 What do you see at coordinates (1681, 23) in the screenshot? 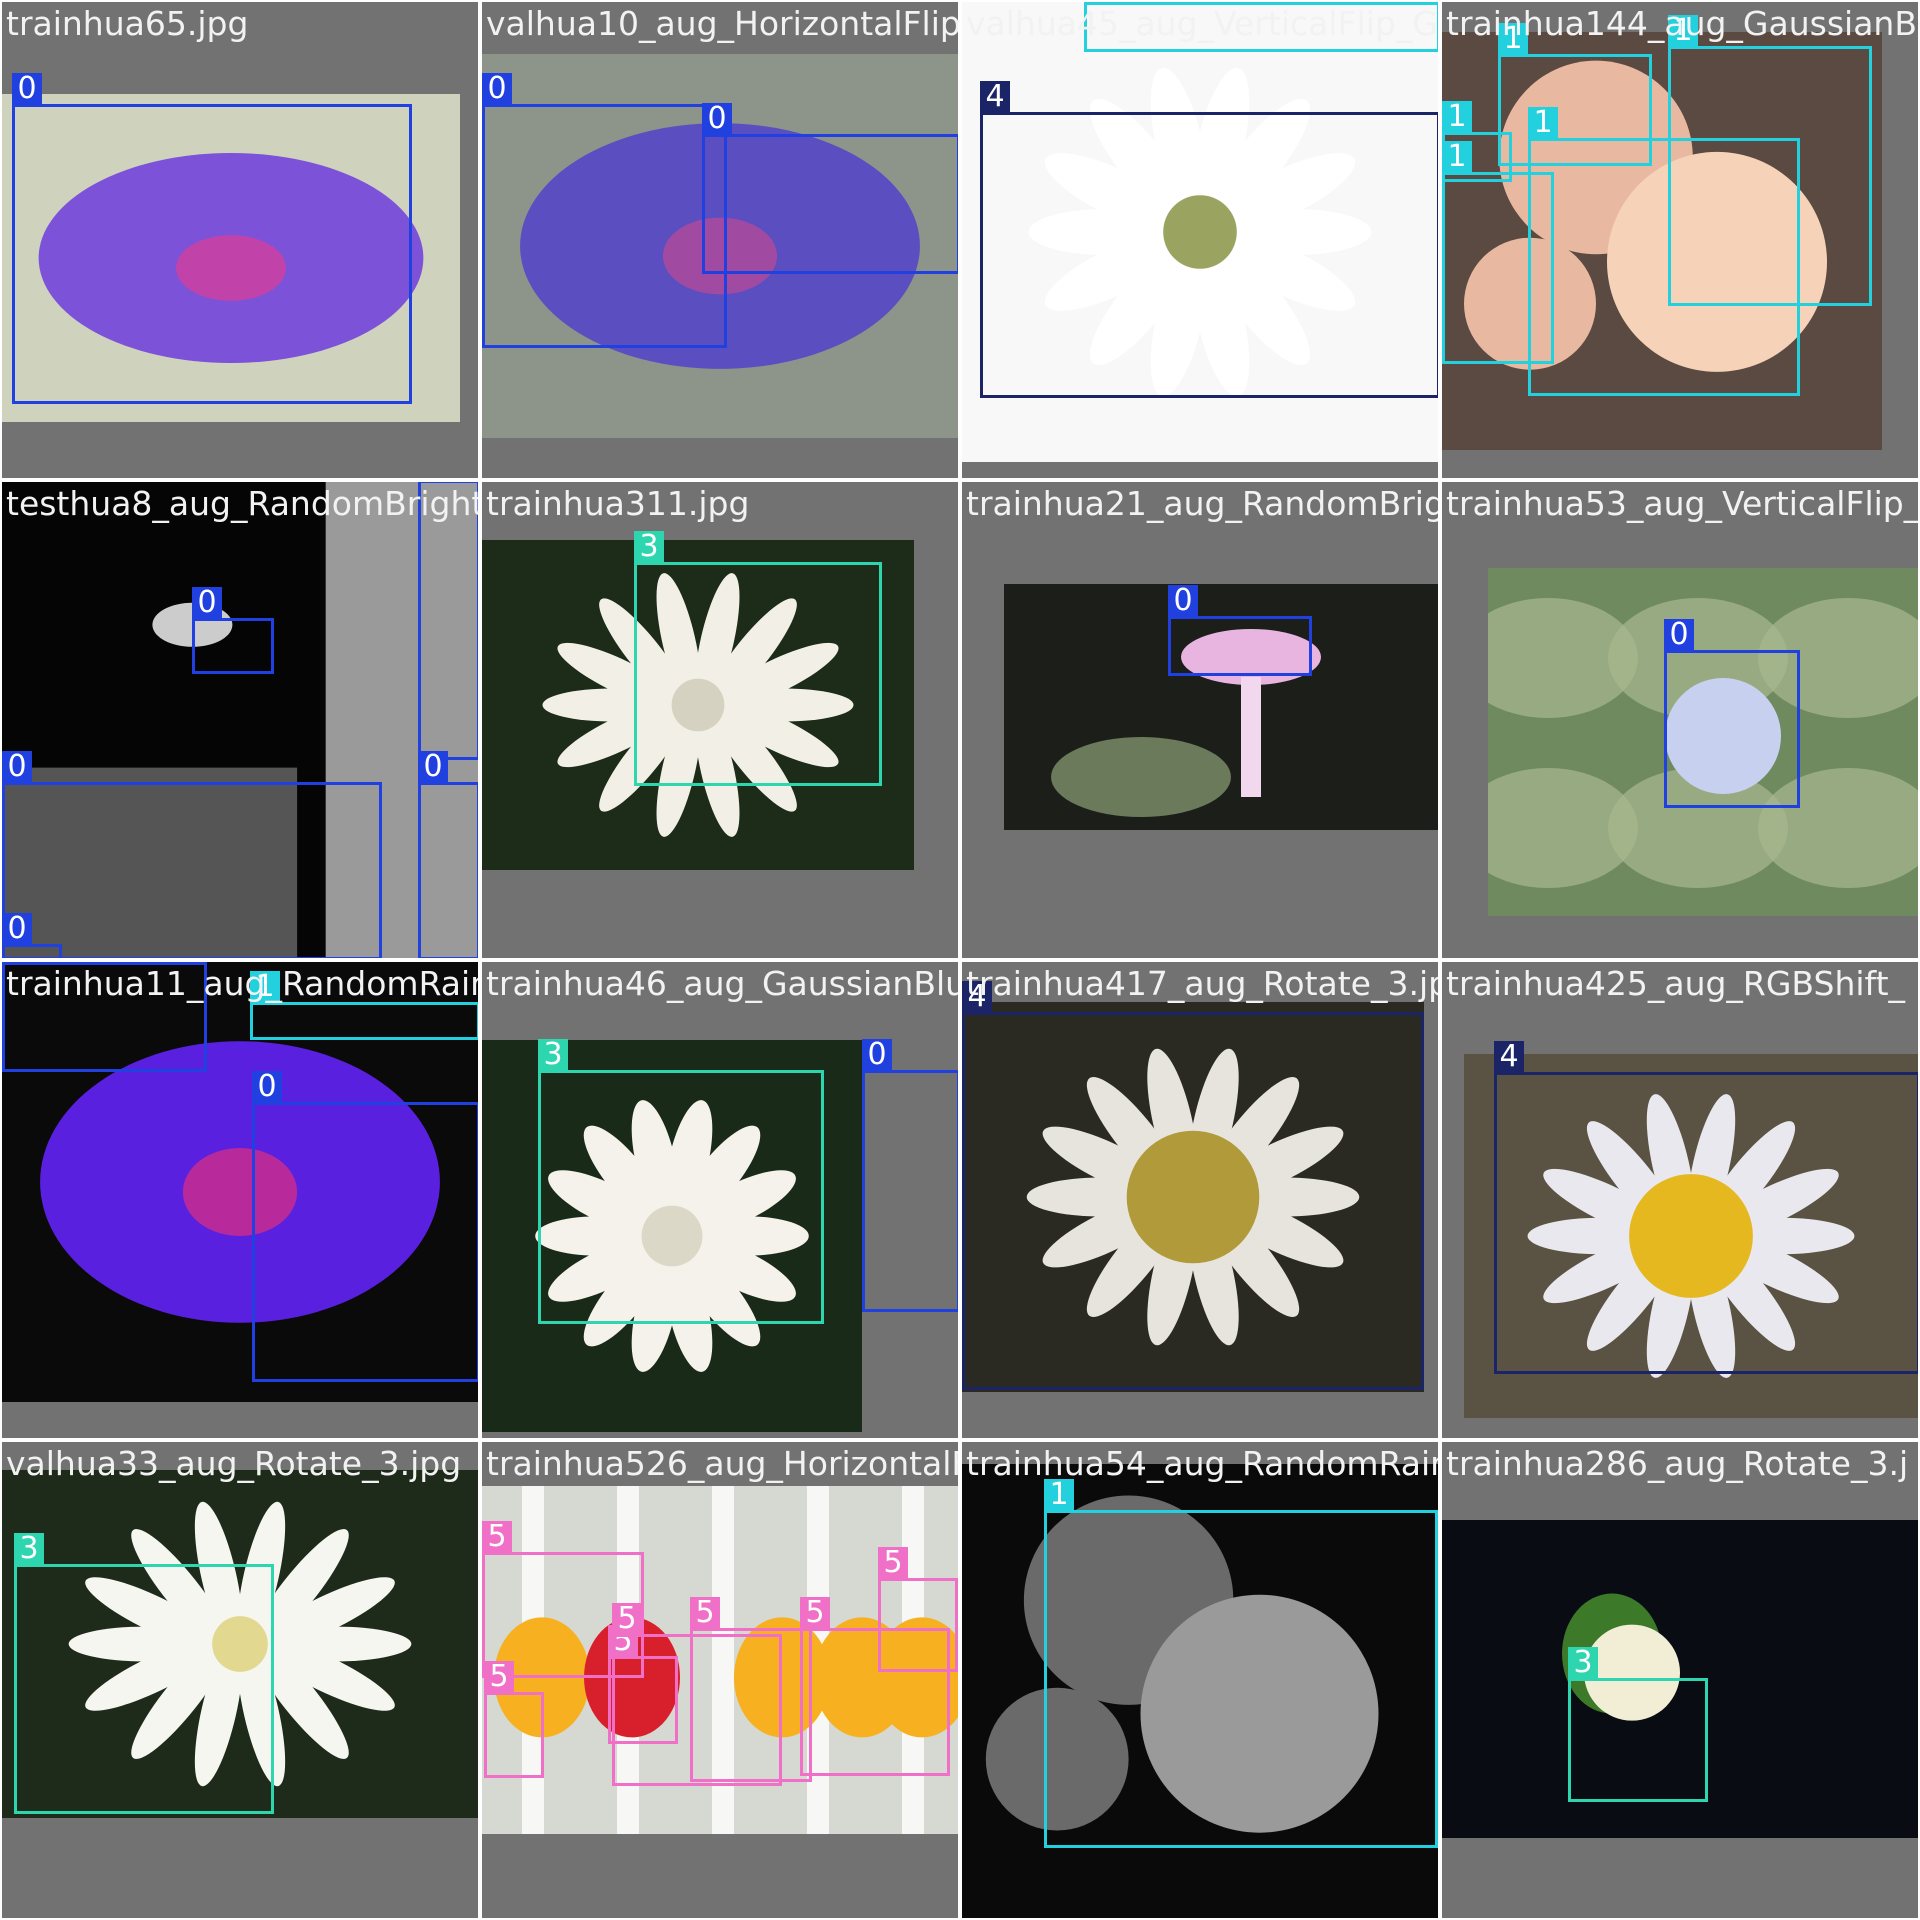
I see `tile-filename: trainhua144_aug_GaussianB` at bounding box center [1681, 23].